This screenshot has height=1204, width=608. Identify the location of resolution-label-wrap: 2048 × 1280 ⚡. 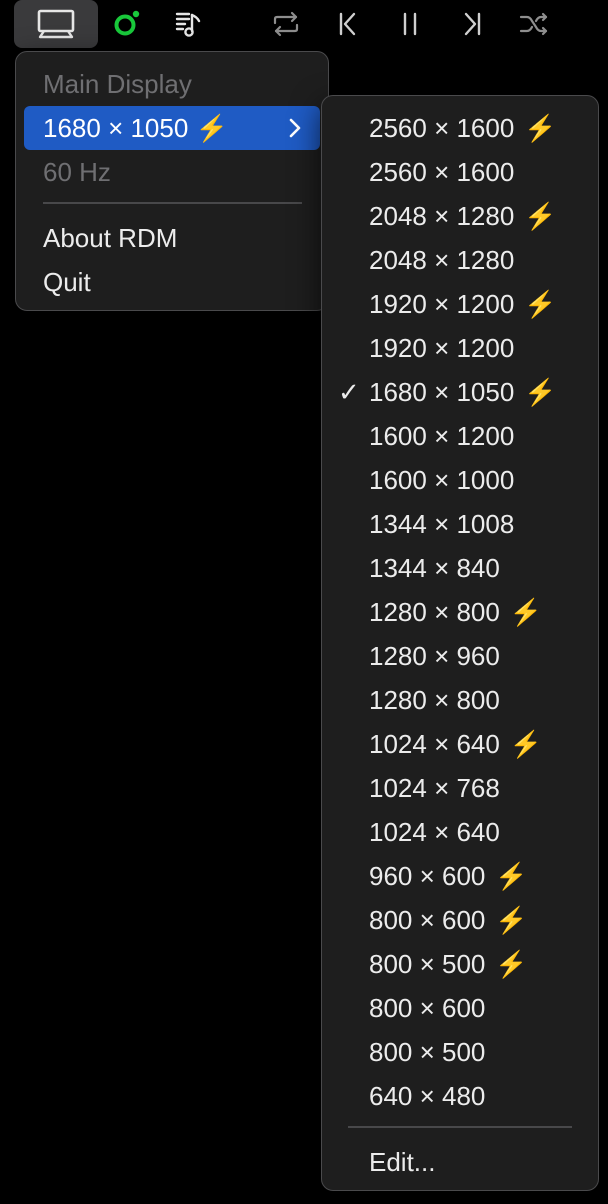
(463, 216).